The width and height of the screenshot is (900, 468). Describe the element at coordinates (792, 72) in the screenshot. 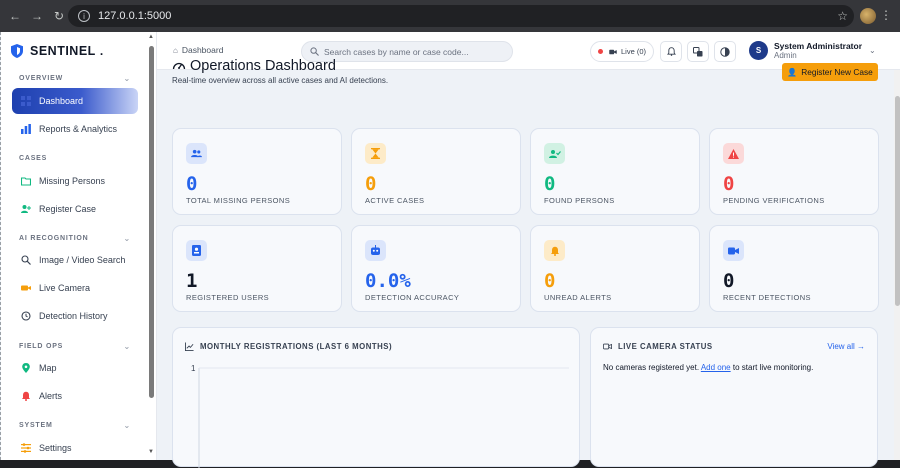

I see `user-plus-icon: 👤` at that location.